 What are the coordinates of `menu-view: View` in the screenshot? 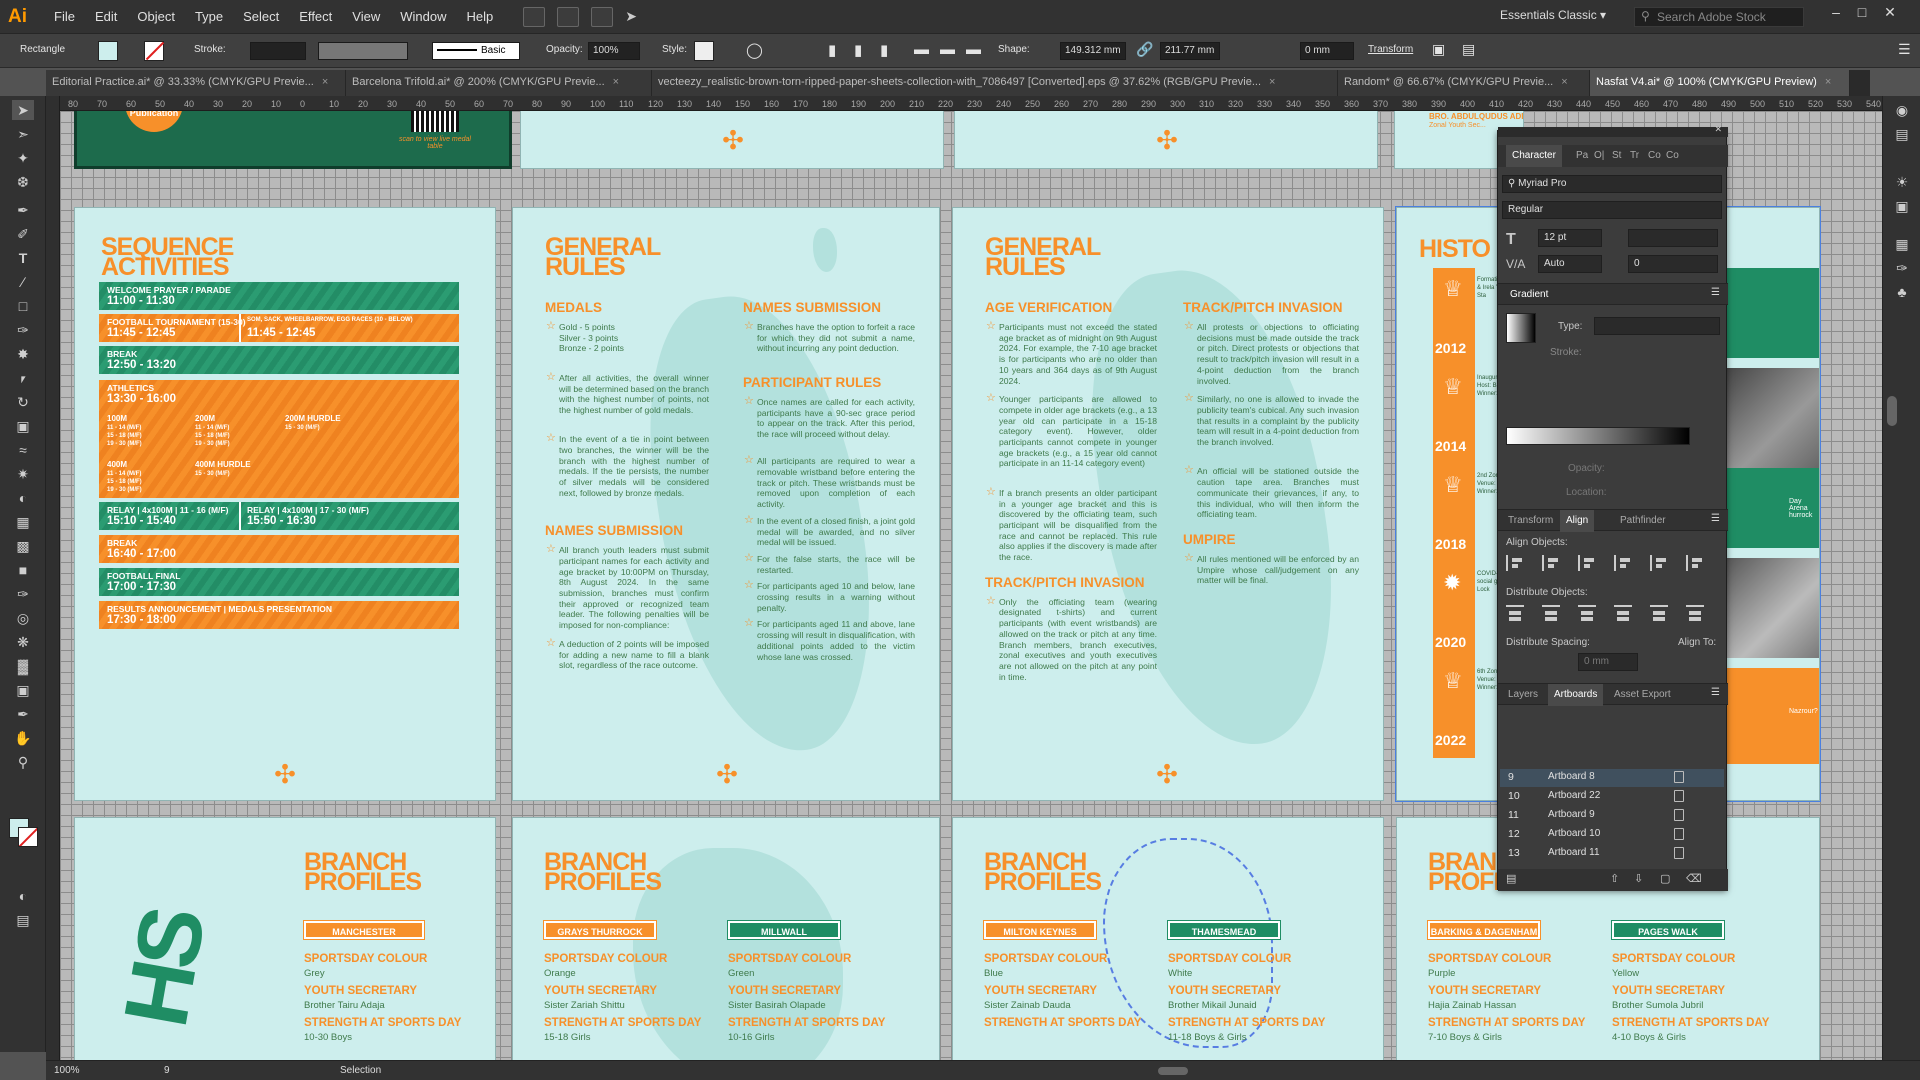 It's located at (366, 16).